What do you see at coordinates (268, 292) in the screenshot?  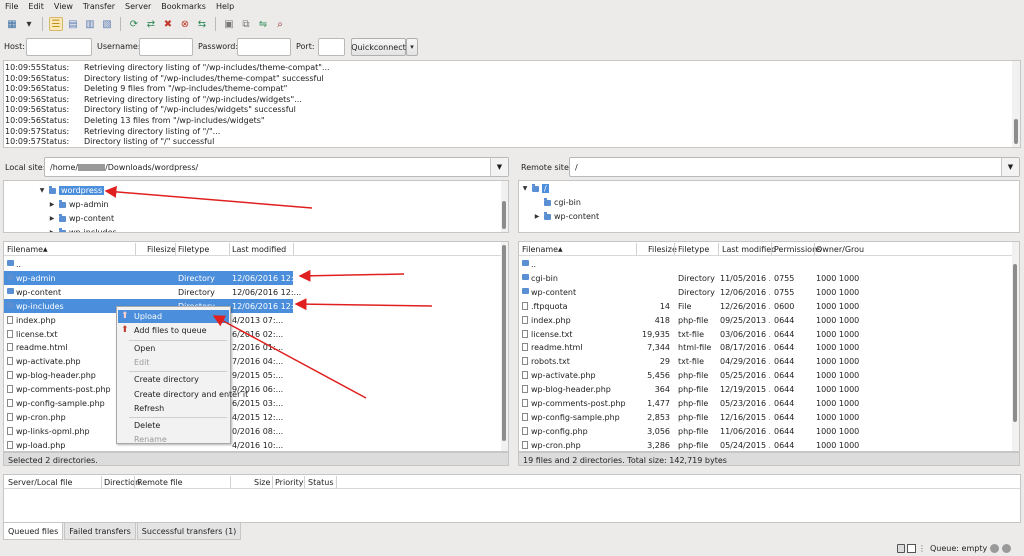 I see `annotation-arrows` at bounding box center [268, 292].